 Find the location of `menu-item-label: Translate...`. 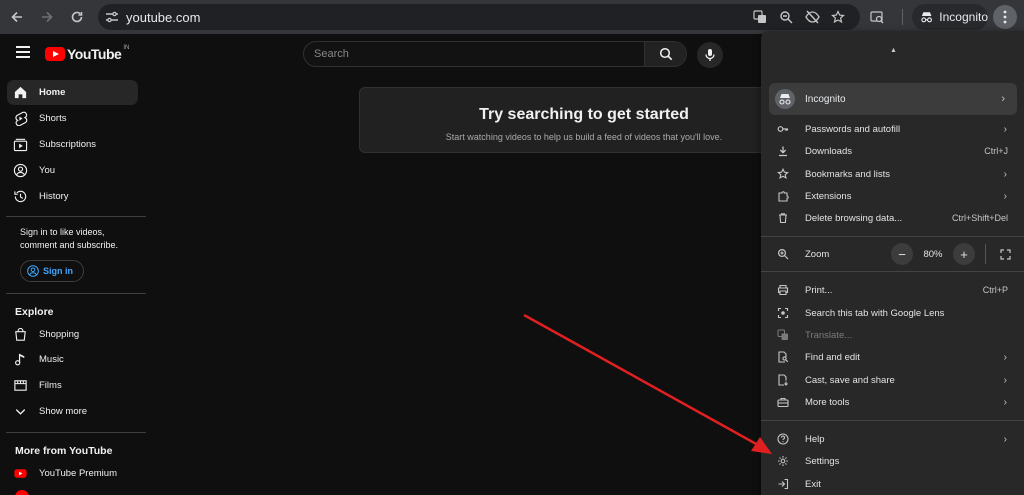

menu-item-label: Translate... is located at coordinates (829, 335).